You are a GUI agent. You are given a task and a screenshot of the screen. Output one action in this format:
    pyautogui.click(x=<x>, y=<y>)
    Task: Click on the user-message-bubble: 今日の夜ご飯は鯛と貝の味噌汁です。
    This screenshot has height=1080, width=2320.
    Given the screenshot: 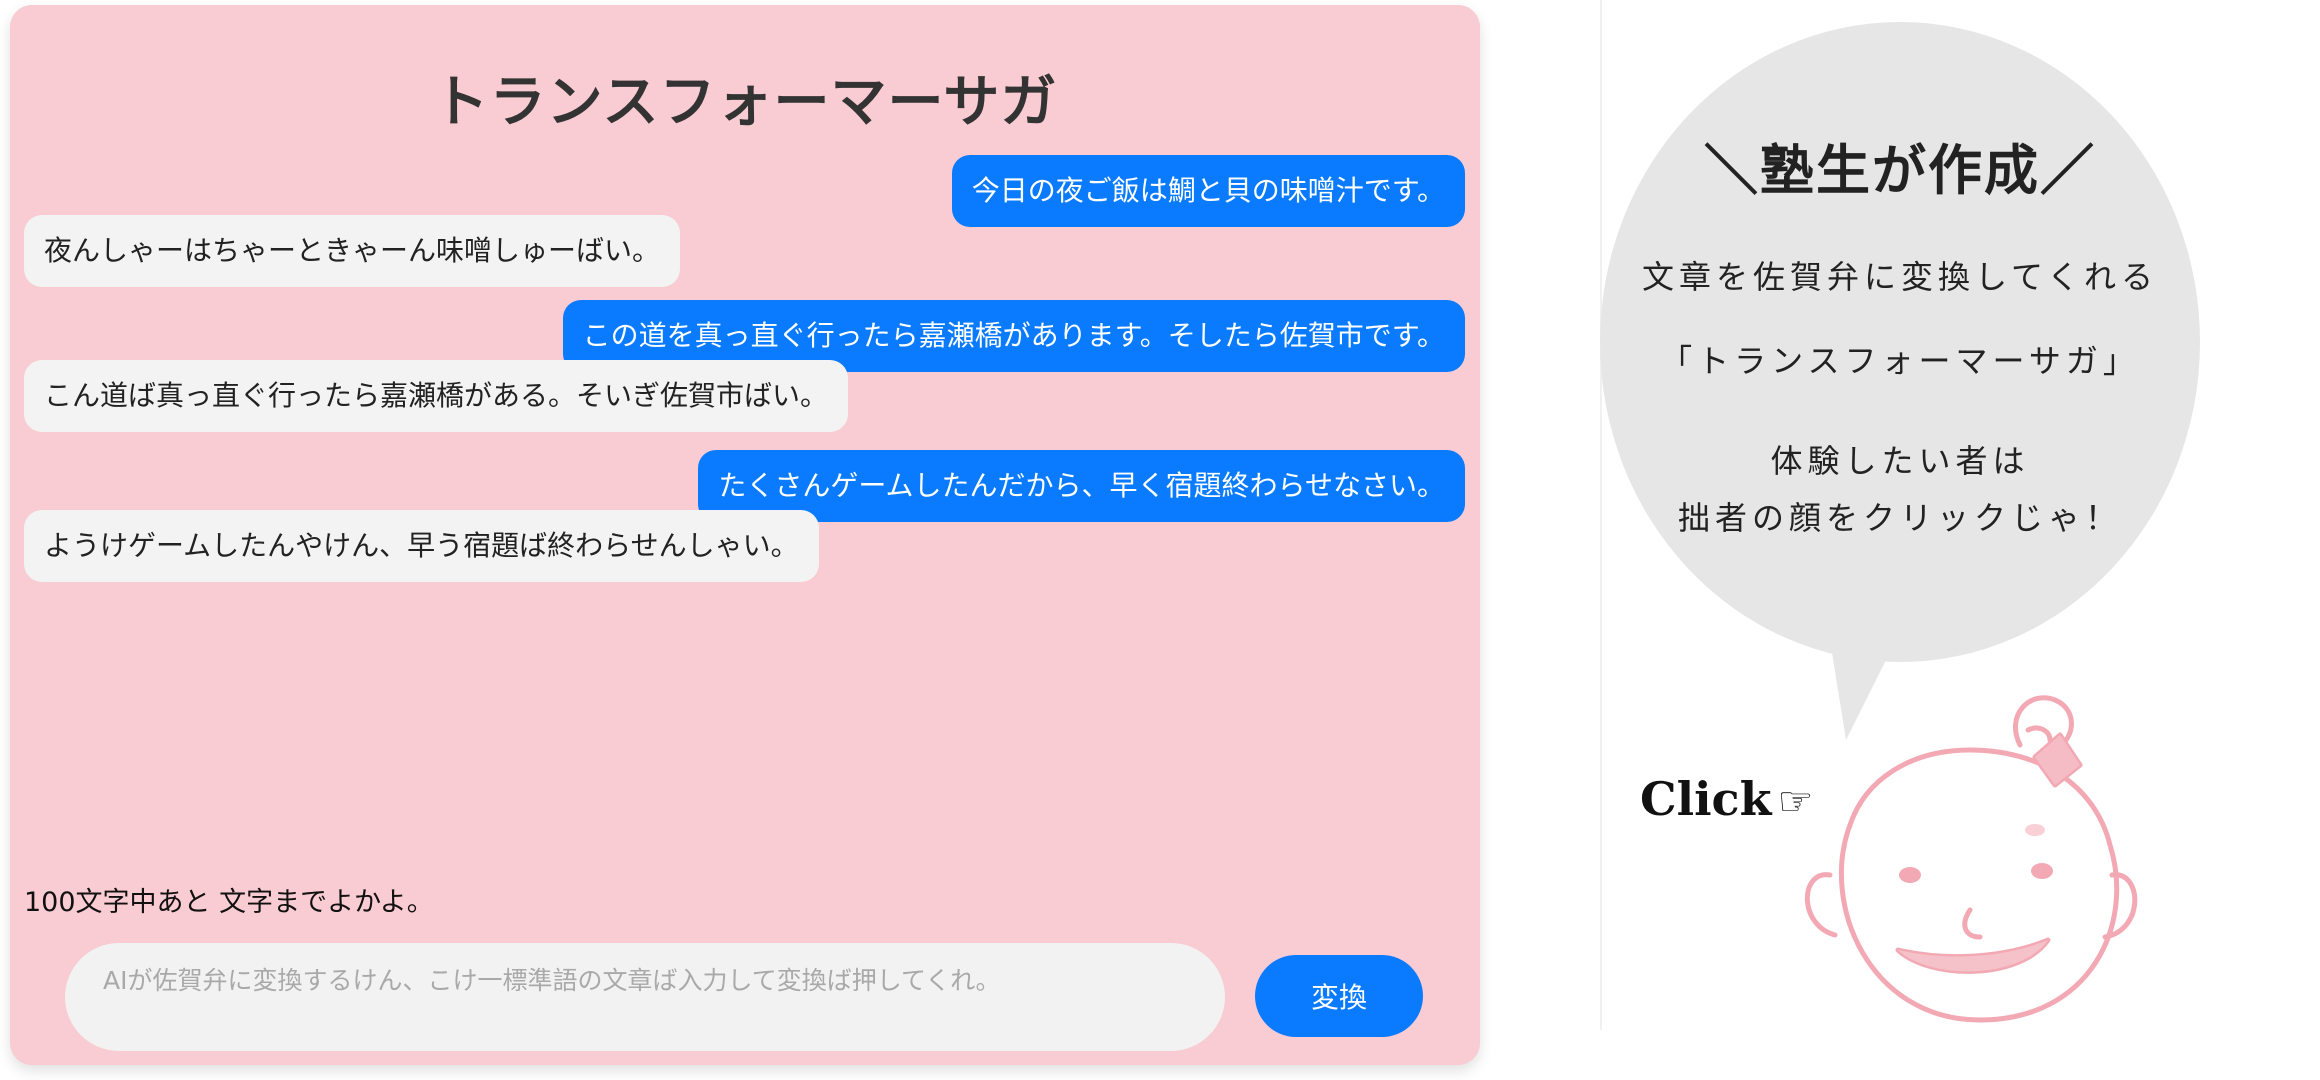 What is the action you would take?
    pyautogui.click(x=1208, y=191)
    